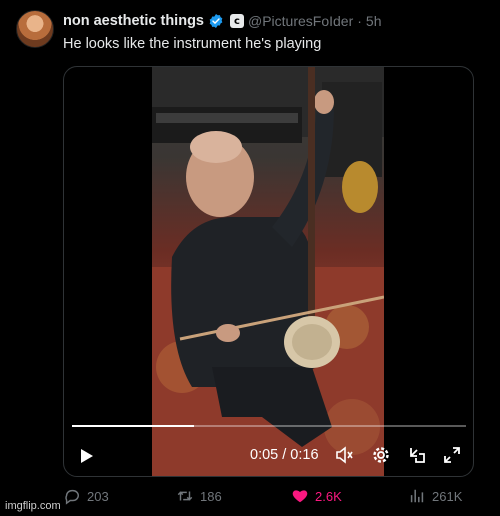  Describe the element at coordinates (417, 496) in the screenshot. I see `views-icon` at that location.